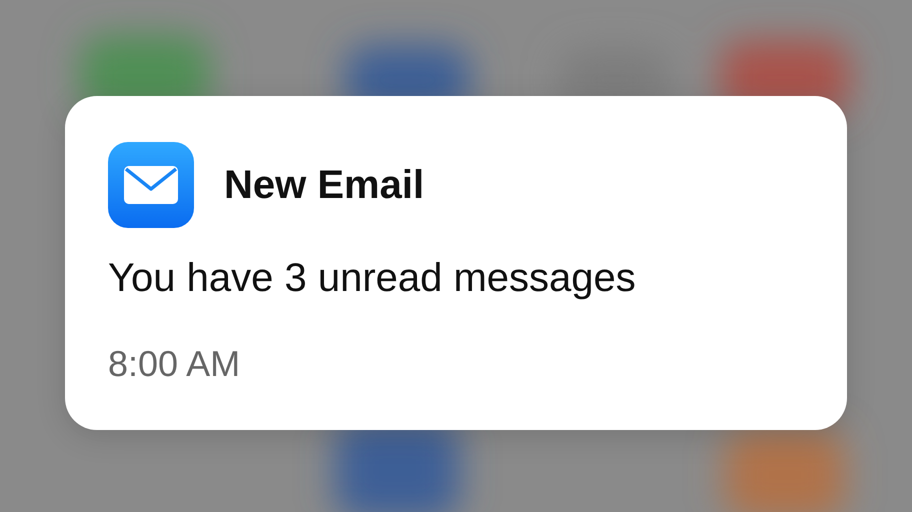 Image resolution: width=912 pixels, height=512 pixels. Describe the element at coordinates (324, 185) in the screenshot. I see `notification-title: New Email` at that location.